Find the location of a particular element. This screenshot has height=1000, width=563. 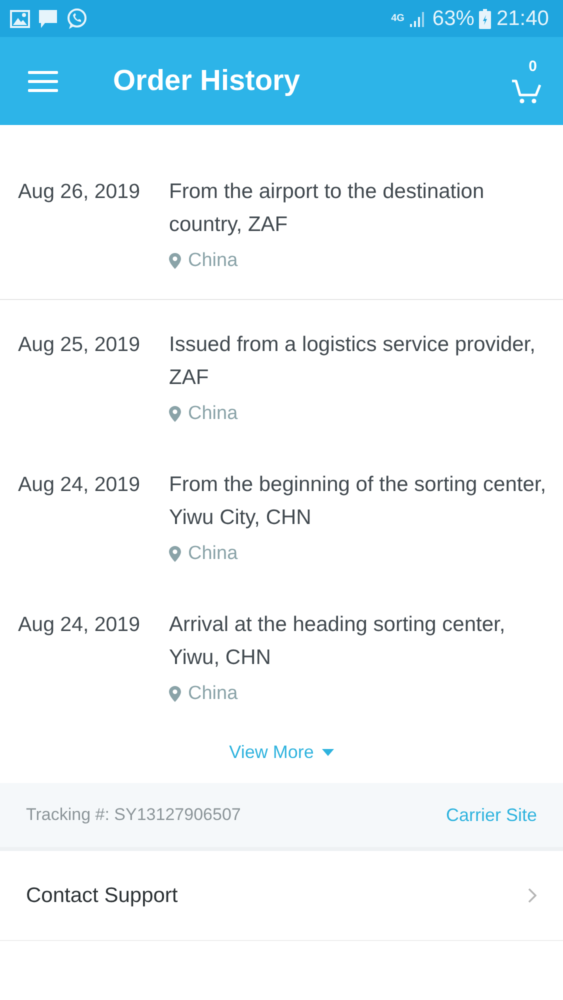

event-date: Aug 25, 2019 is located at coordinates (79, 345).